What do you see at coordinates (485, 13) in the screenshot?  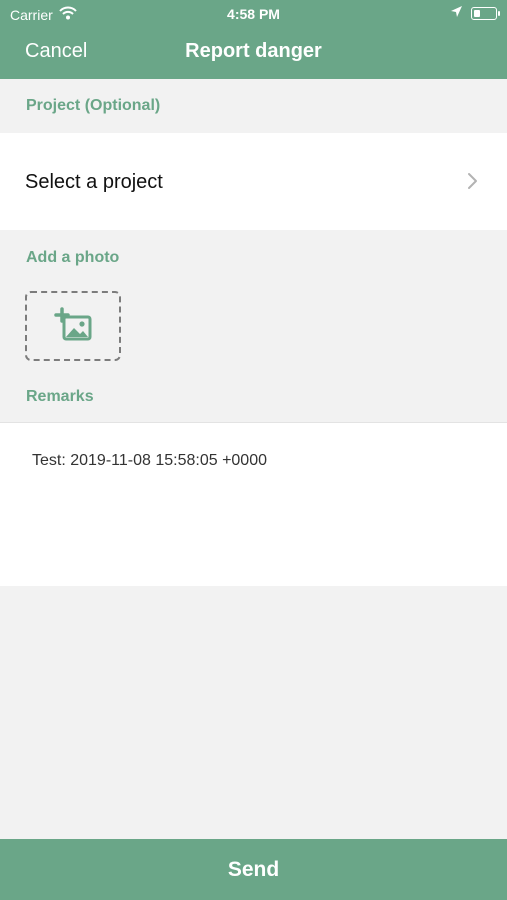 I see `battery-icon` at bounding box center [485, 13].